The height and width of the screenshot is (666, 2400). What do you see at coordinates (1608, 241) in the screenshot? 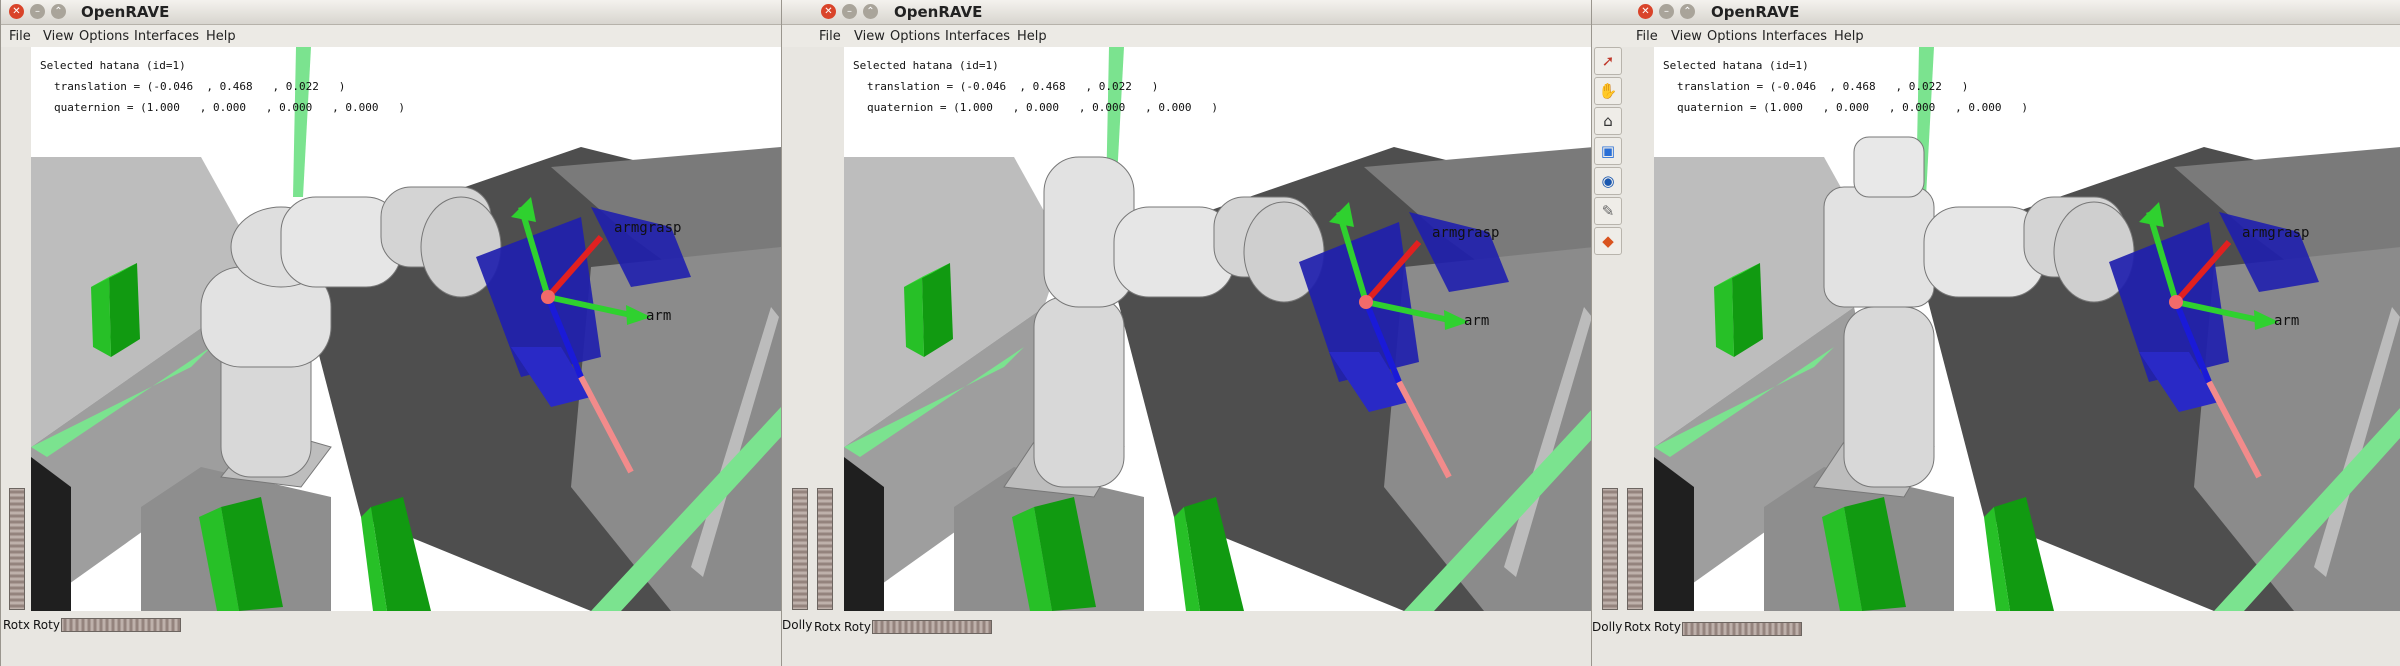
I see `cube-projection-icon: ◆` at bounding box center [1608, 241].